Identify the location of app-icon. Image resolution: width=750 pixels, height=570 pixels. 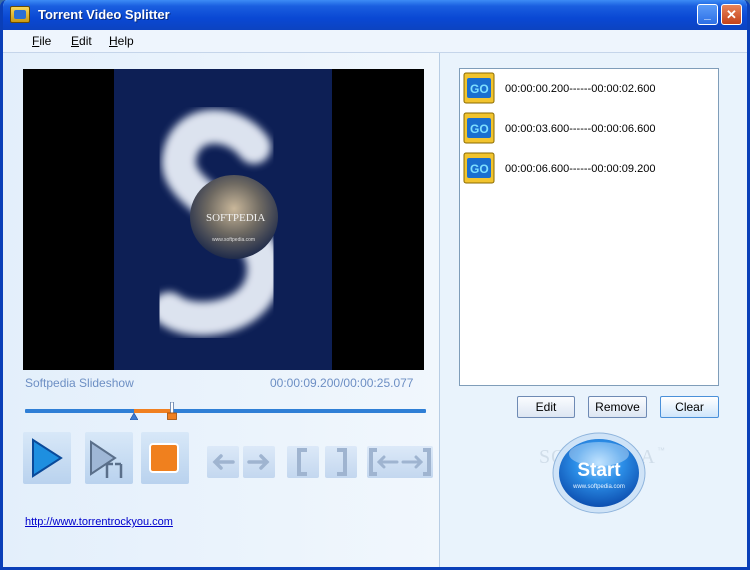
(20, 14).